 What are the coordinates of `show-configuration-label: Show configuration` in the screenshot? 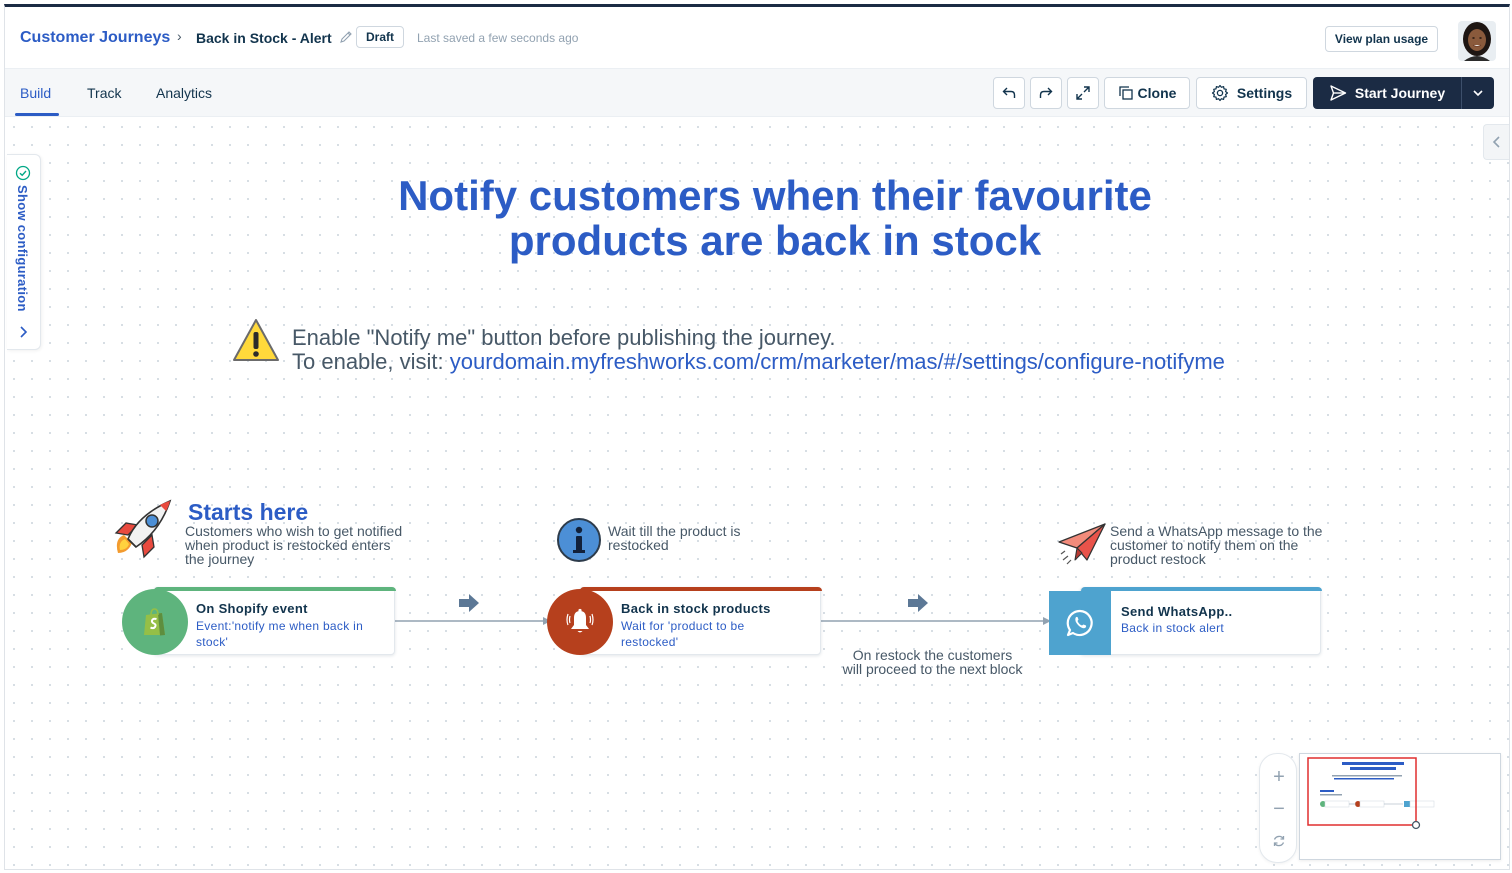 It's located at (22, 248).